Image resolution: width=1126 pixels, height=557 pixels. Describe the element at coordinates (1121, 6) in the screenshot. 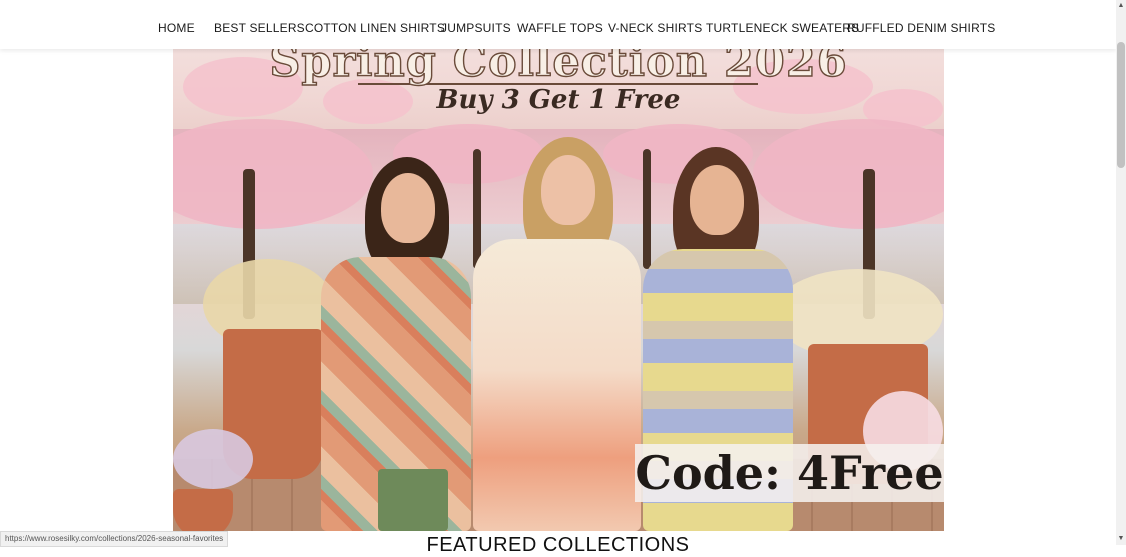

I see `scroll-up-arrow-icon: ▲` at that location.